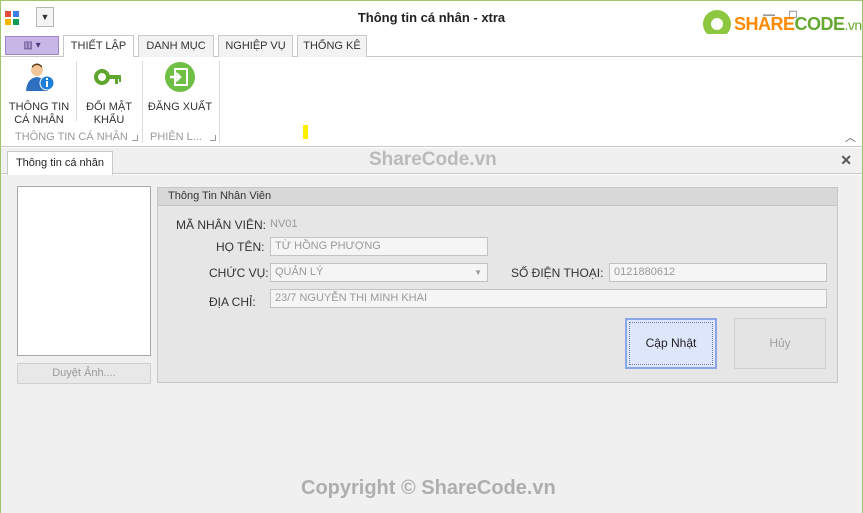 The height and width of the screenshot is (513, 863). I want to click on chevron-down-icon: ▼, so click(478, 272).